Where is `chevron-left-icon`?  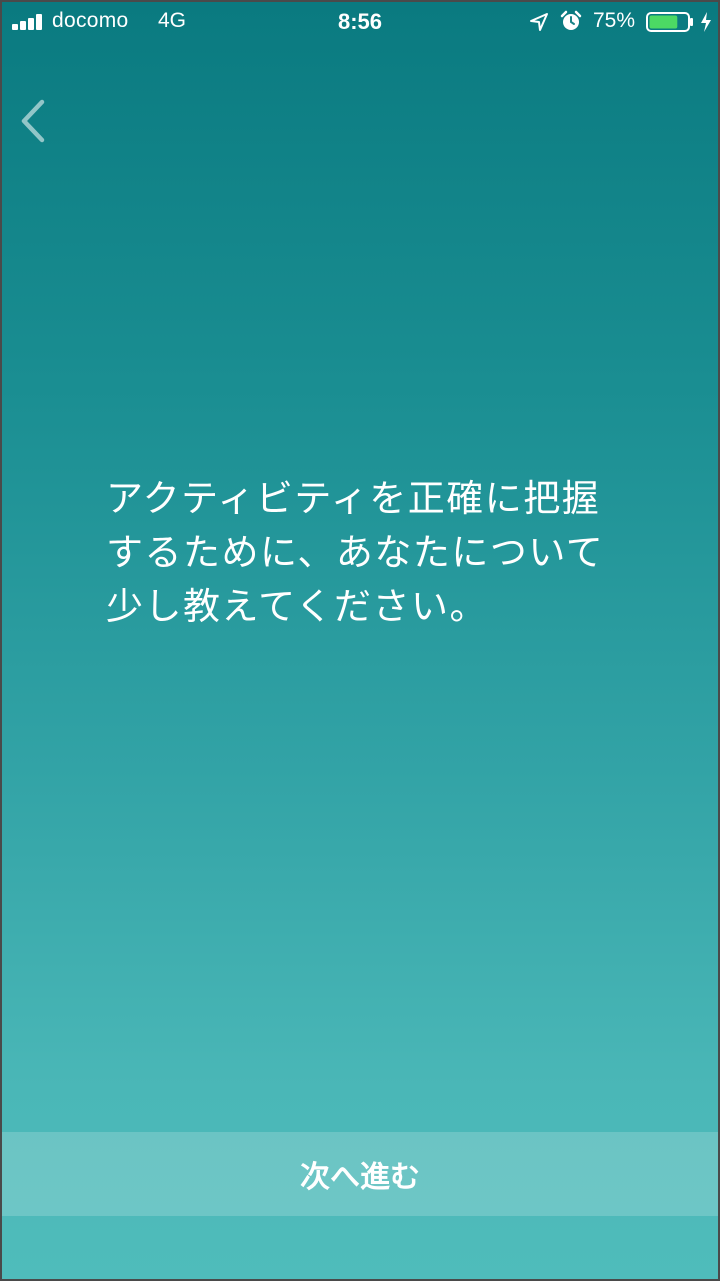 chevron-left-icon is located at coordinates (33, 121).